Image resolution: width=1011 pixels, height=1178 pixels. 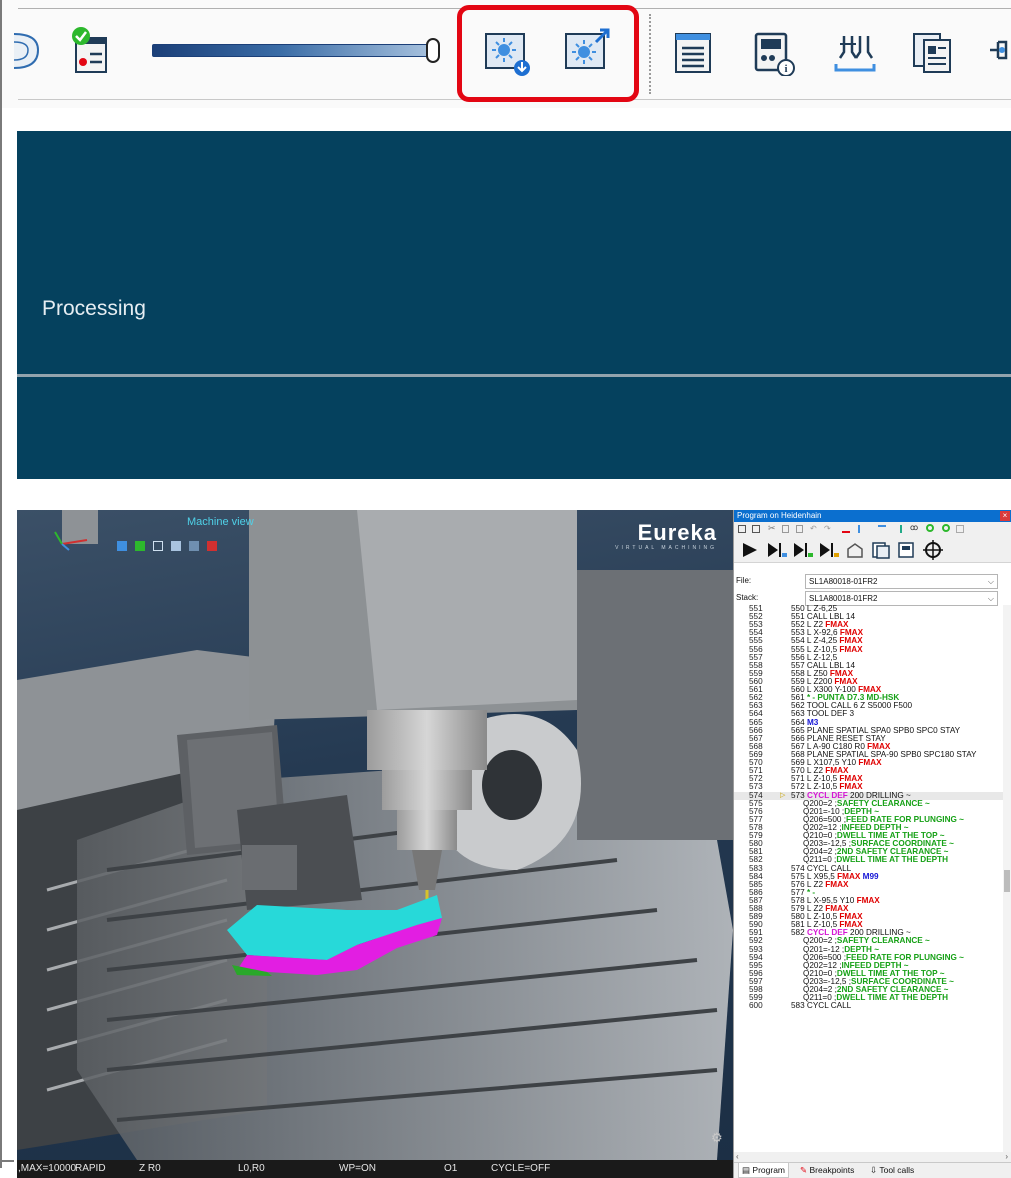 I want to click on close-icon: ×, so click(x=1005, y=516).